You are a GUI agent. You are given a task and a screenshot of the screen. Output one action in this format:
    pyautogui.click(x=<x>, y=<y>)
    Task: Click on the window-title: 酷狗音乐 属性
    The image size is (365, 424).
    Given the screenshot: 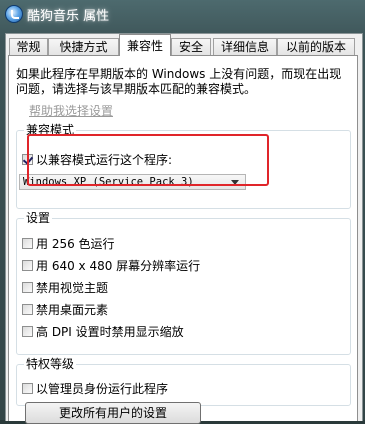 What is the action you would take?
    pyautogui.click(x=68, y=16)
    